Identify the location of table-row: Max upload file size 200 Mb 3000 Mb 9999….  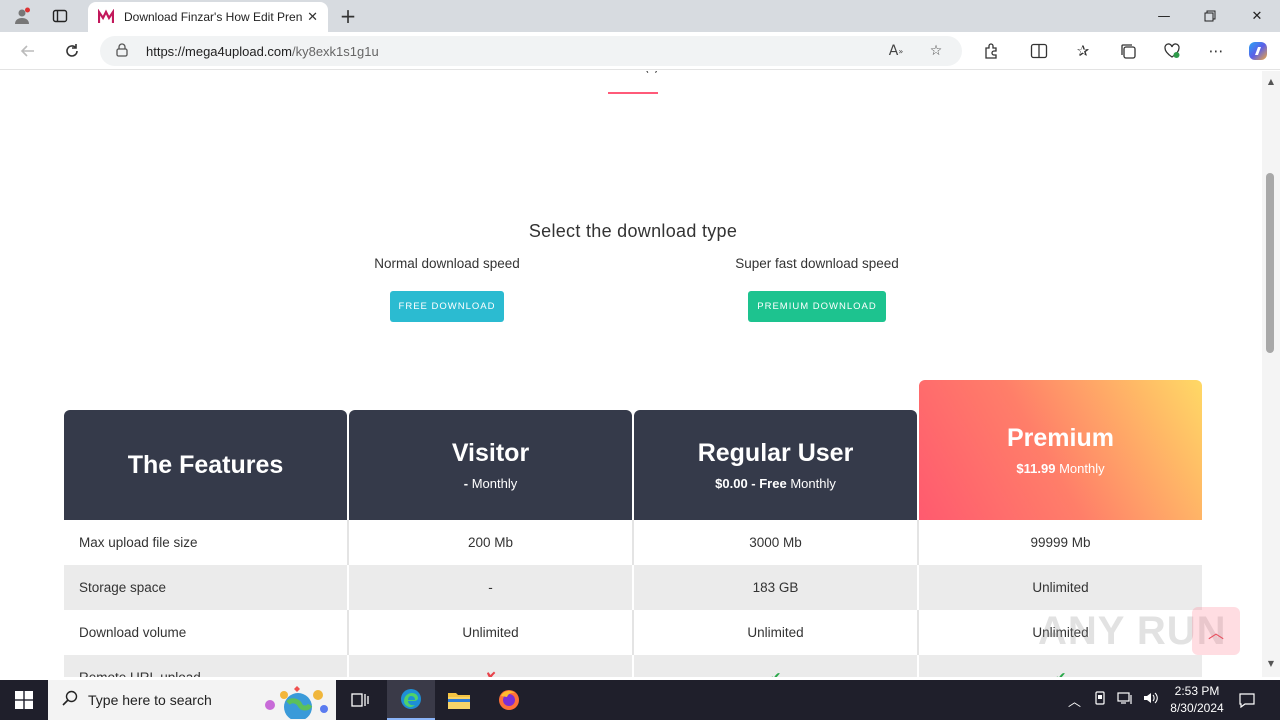
(633, 542).